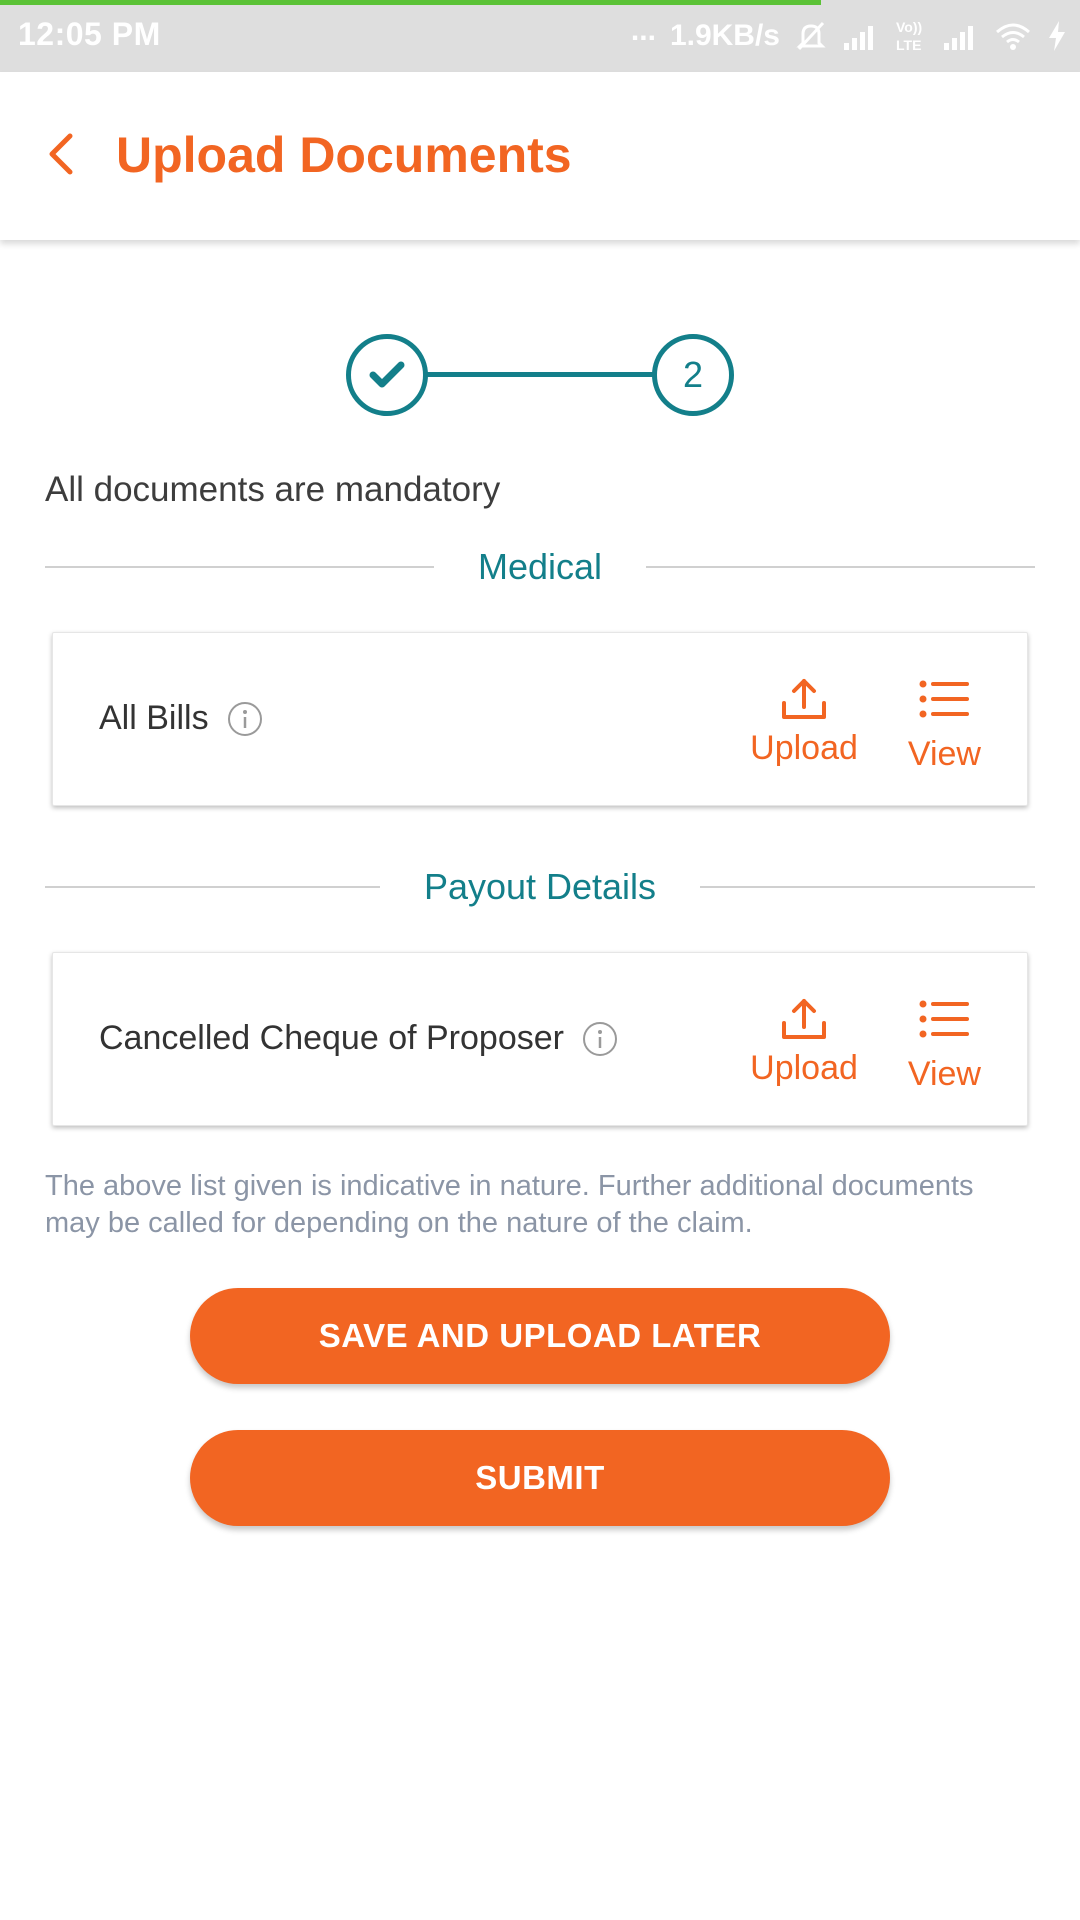  Describe the element at coordinates (344, 155) in the screenshot. I see `page-title: Upload Documents` at that location.